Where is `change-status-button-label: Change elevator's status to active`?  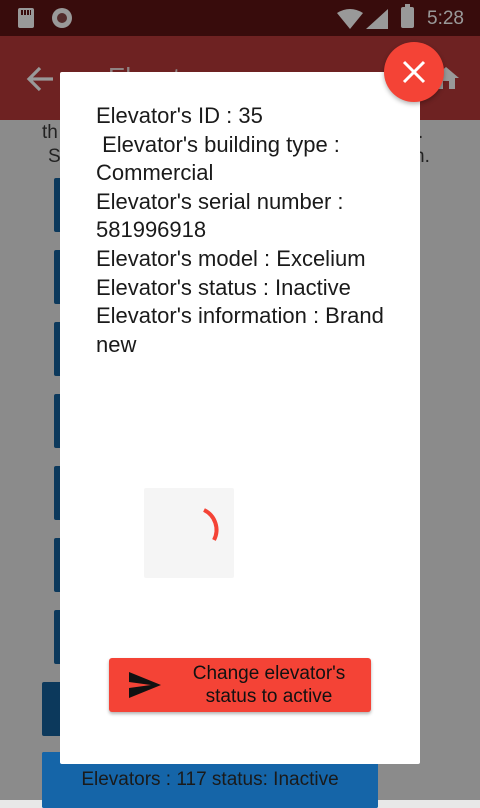
change-status-button-label: Change elevator's status to active is located at coordinates (269, 685).